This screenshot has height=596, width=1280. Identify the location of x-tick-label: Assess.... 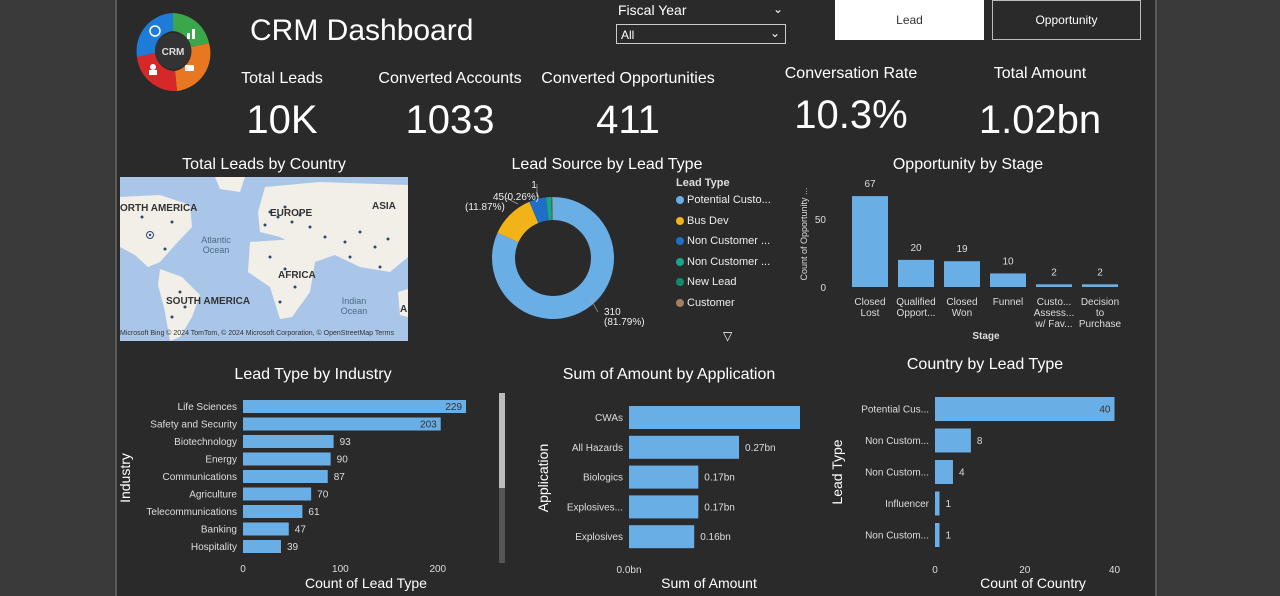
(1054, 313).